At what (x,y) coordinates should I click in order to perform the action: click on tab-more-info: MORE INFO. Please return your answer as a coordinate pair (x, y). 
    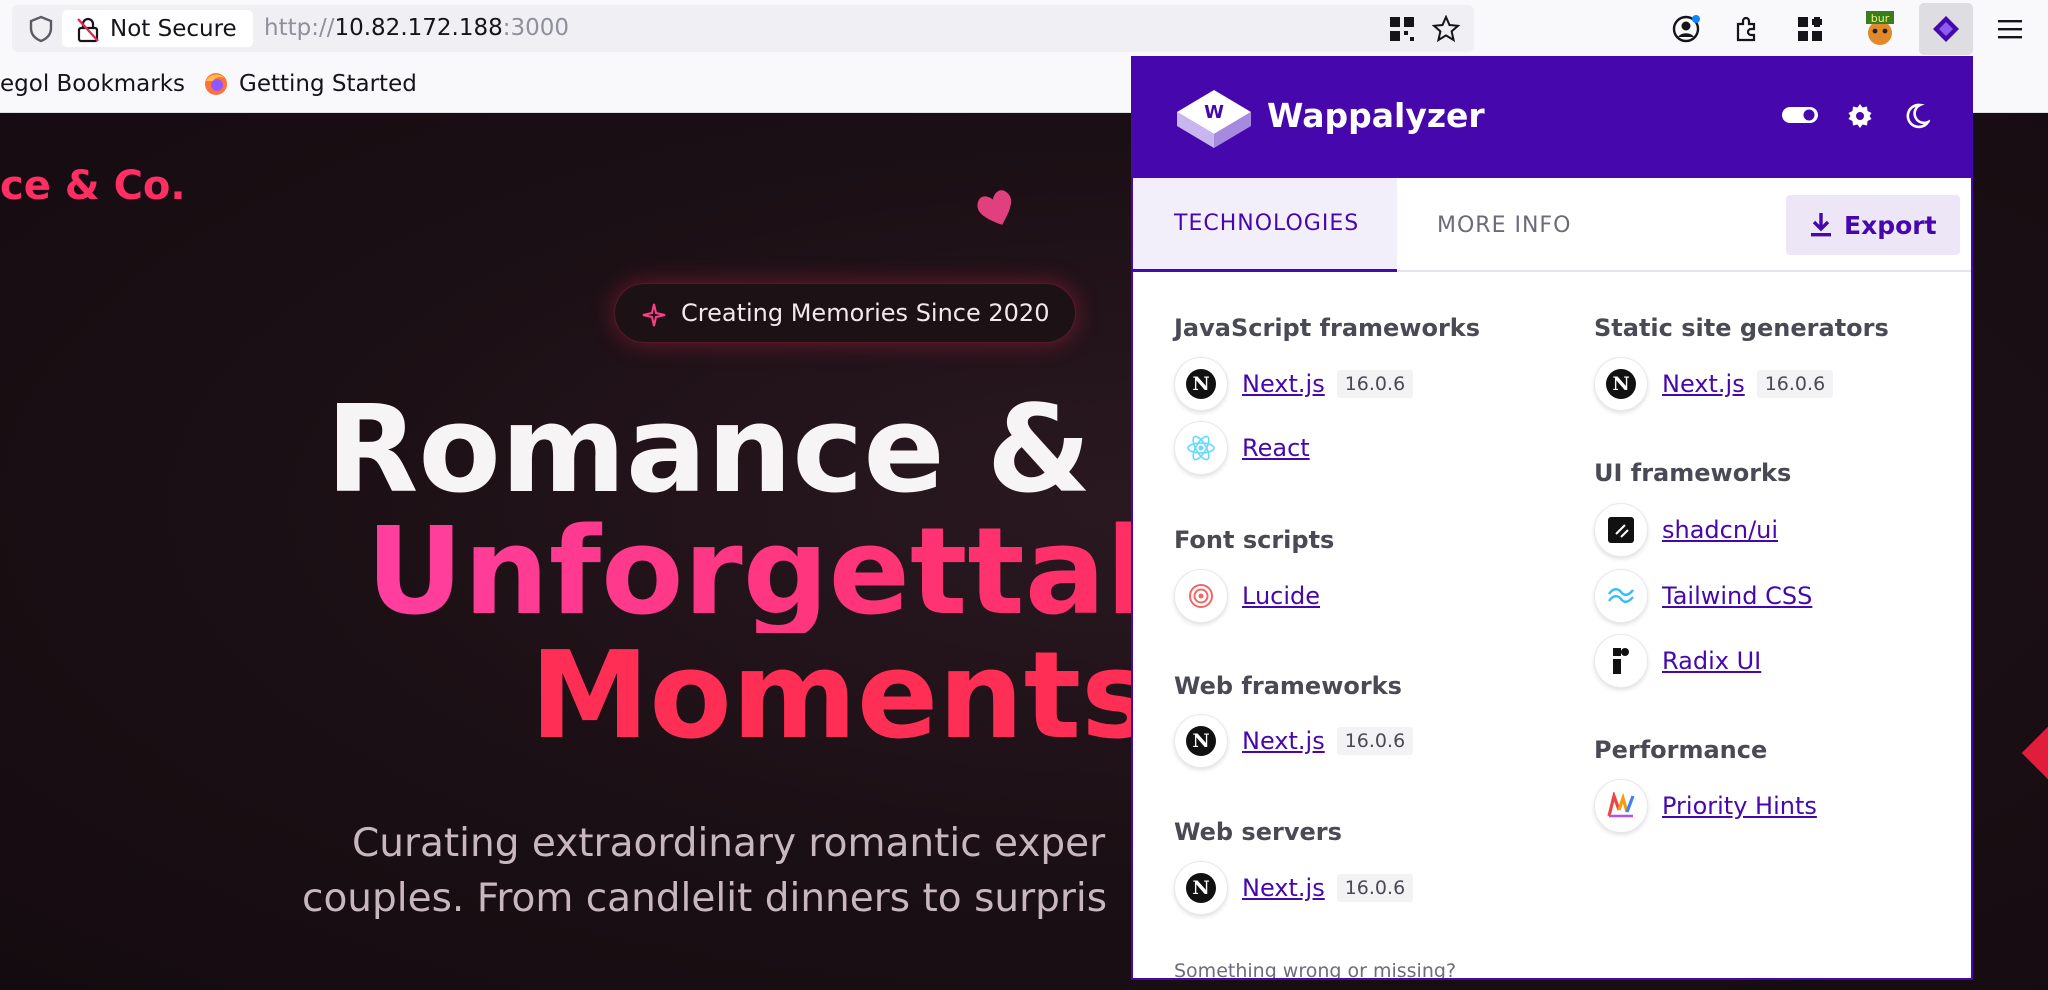
    Looking at the image, I should click on (1504, 225).